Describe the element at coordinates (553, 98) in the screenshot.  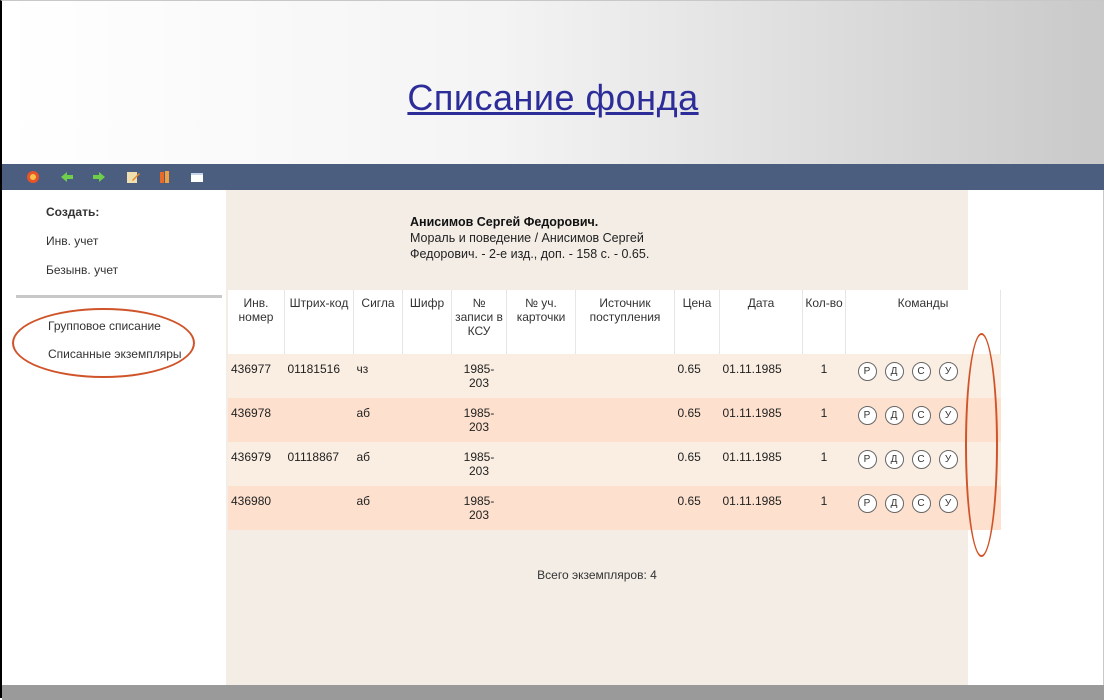
I see `page-title: Списание фонда` at that location.